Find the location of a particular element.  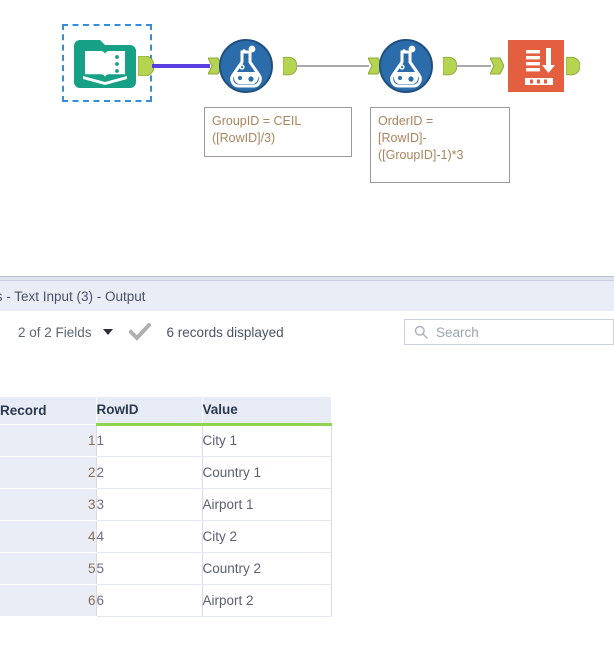

anchor-output-output-data is located at coordinates (573, 68).